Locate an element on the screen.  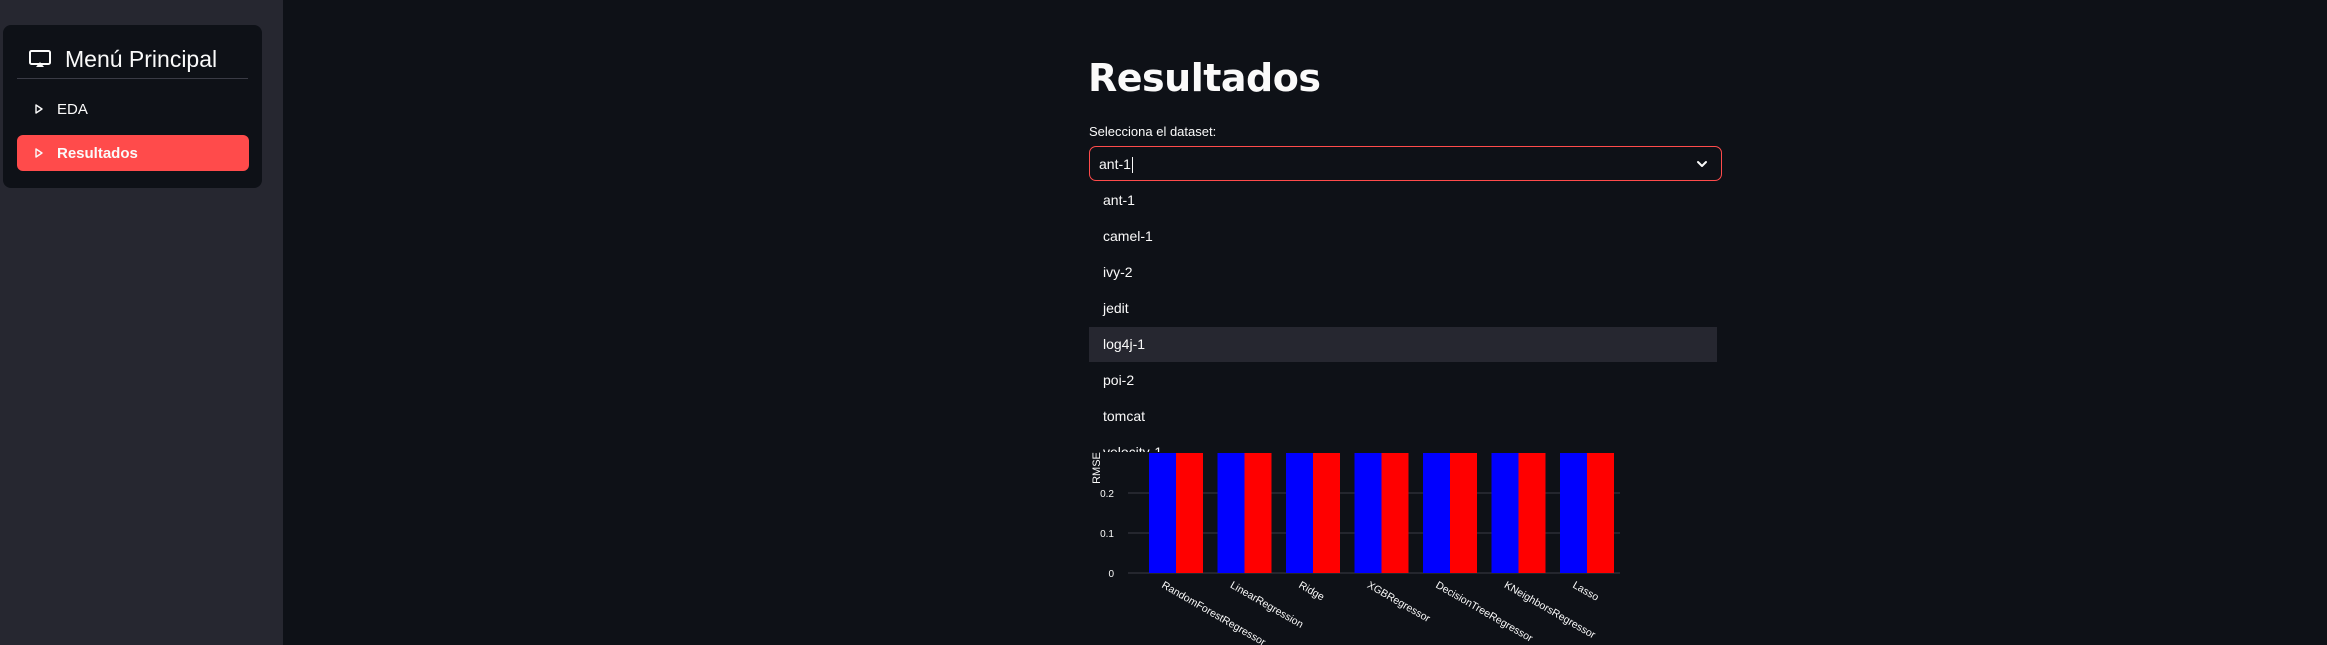
x-tick-label: Lasso is located at coordinates (1586, 591).